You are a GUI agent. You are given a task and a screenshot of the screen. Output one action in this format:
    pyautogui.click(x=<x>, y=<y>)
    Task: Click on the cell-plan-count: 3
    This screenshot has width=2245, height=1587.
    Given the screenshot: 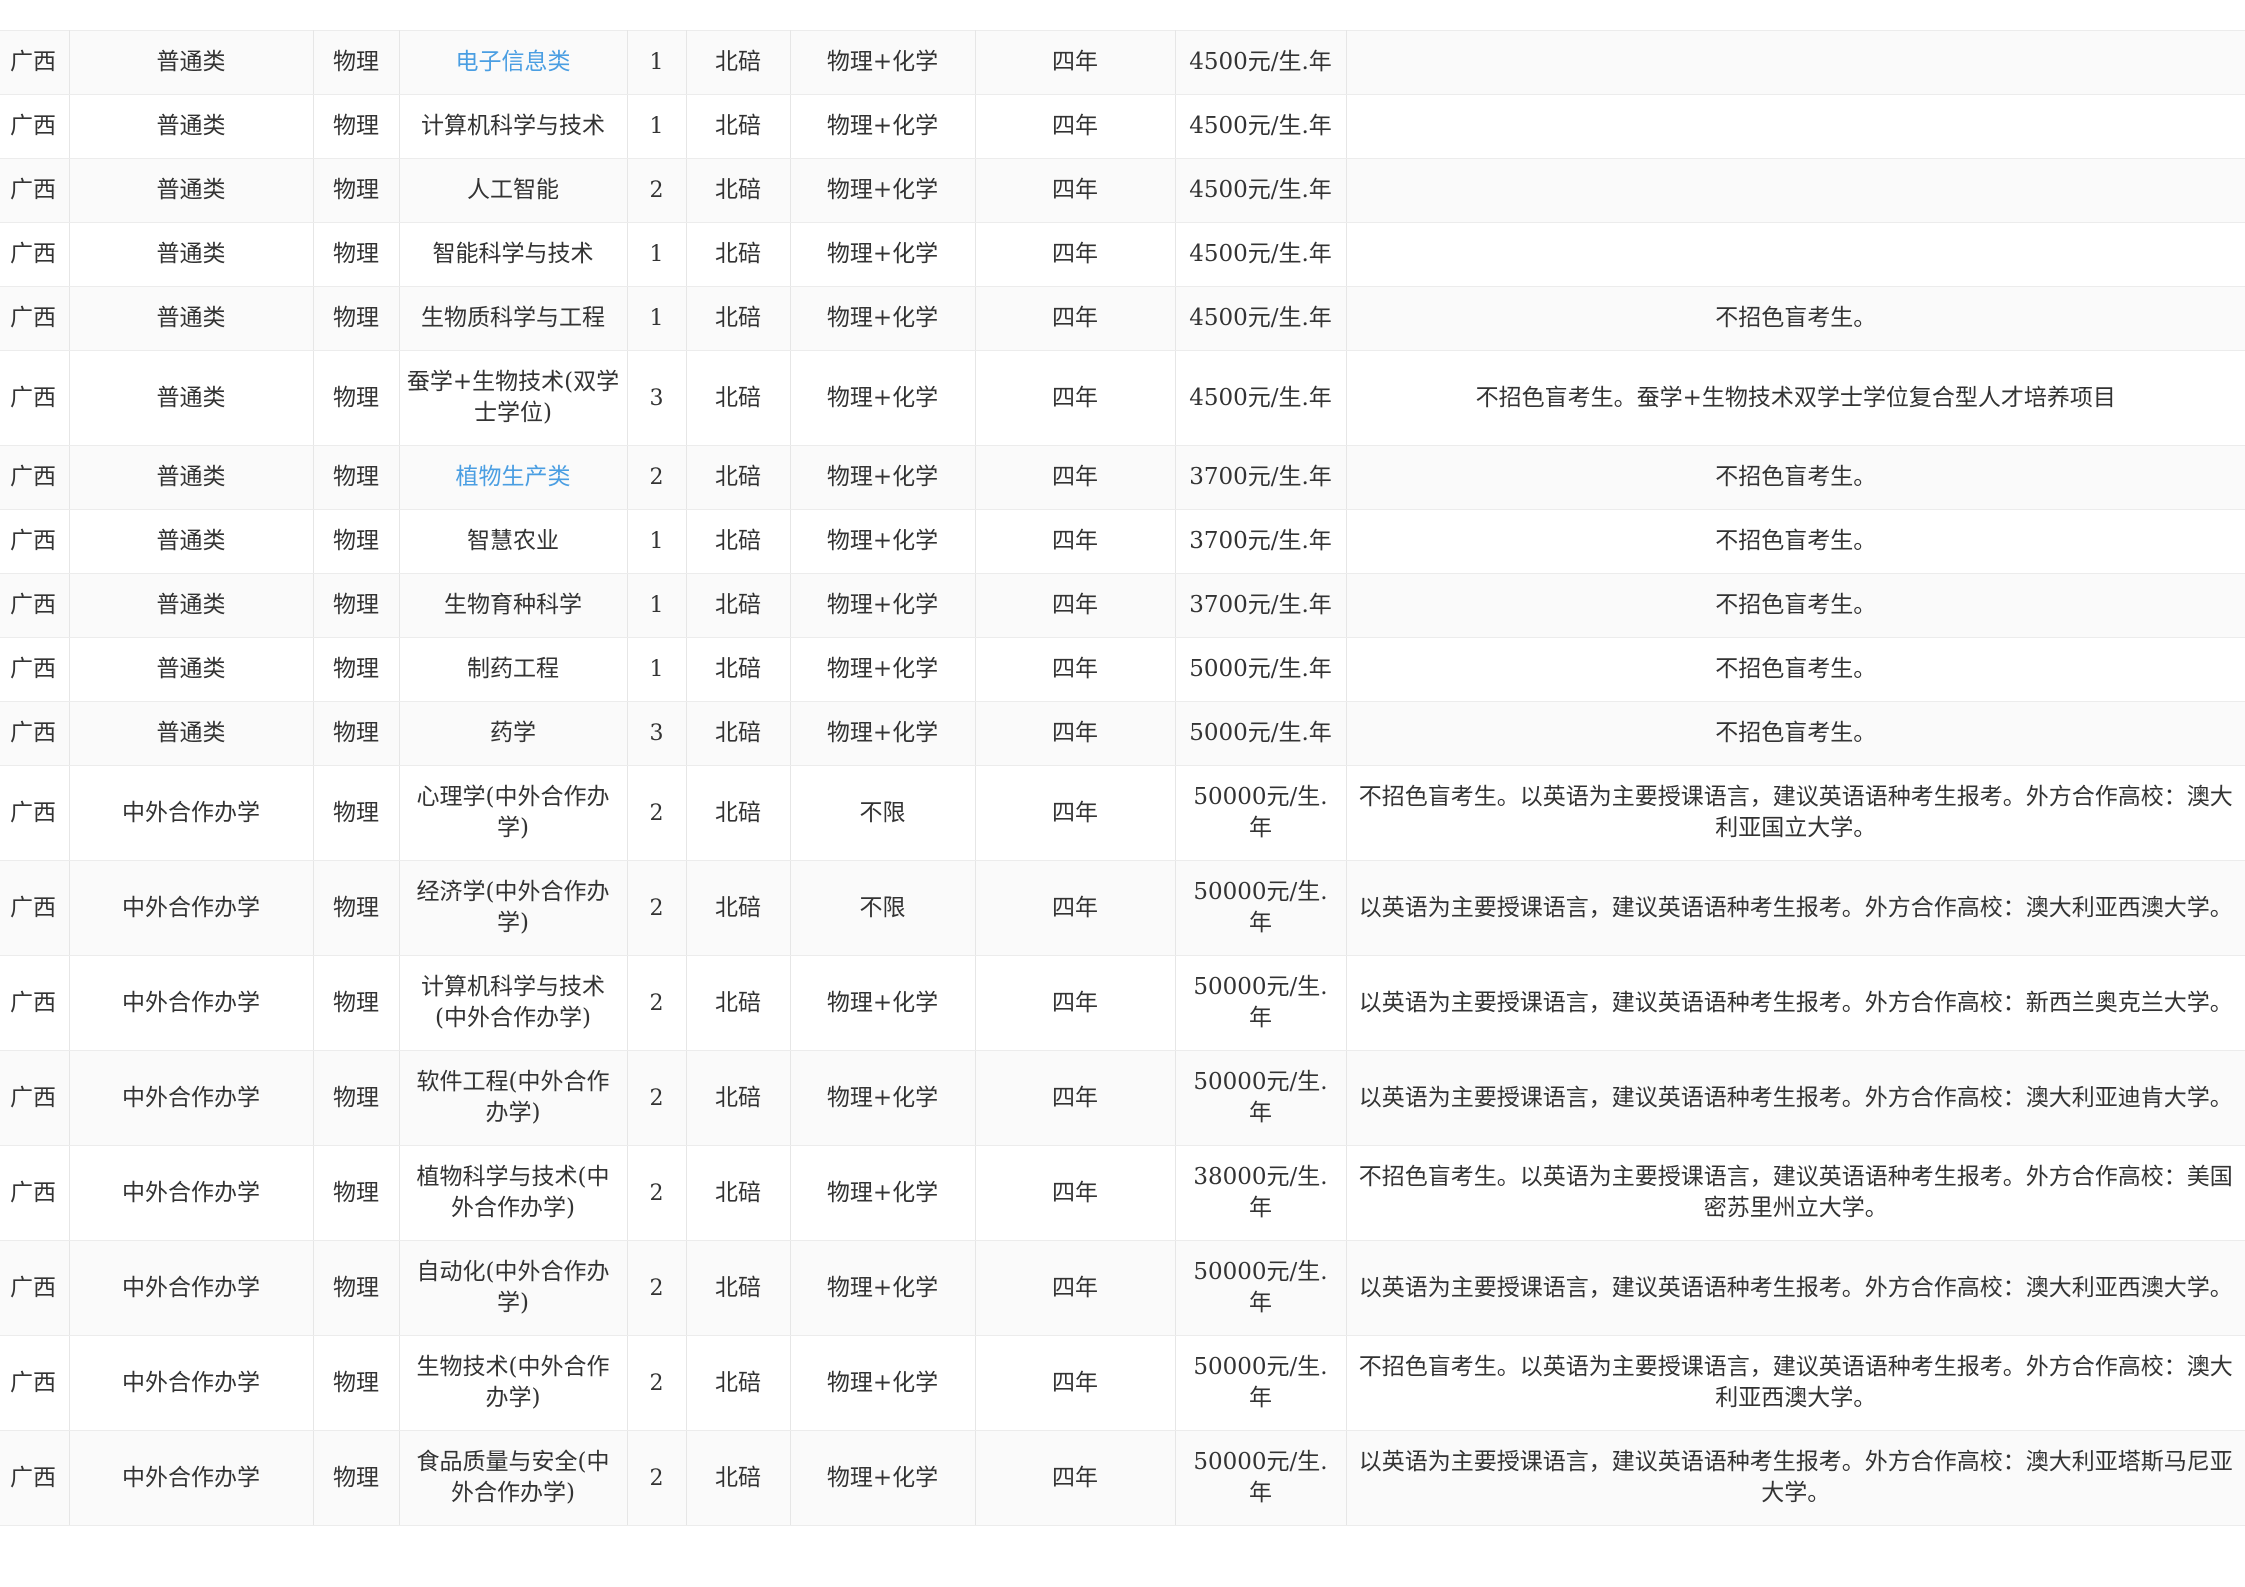 What is the action you would take?
    pyautogui.click(x=657, y=733)
    